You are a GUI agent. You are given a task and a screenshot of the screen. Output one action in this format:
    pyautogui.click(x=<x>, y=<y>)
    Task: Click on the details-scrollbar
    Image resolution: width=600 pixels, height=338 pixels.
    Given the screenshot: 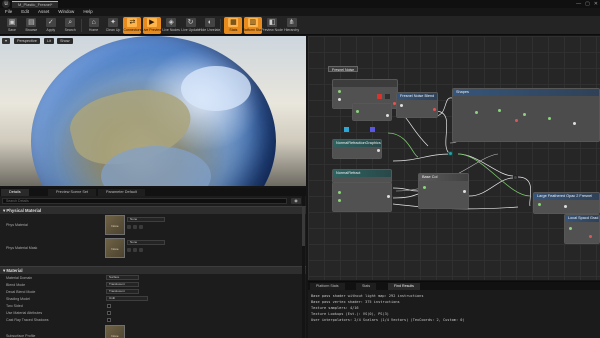 What is the action you would take?
    pyautogui.click(x=303, y=267)
    